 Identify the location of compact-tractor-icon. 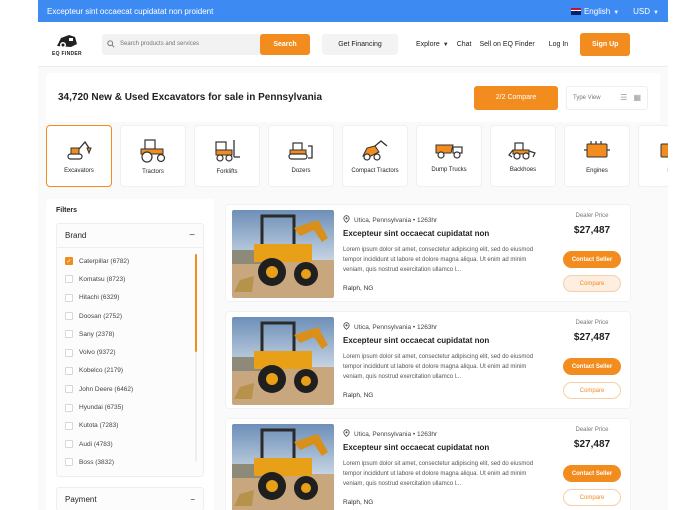
(375, 150).